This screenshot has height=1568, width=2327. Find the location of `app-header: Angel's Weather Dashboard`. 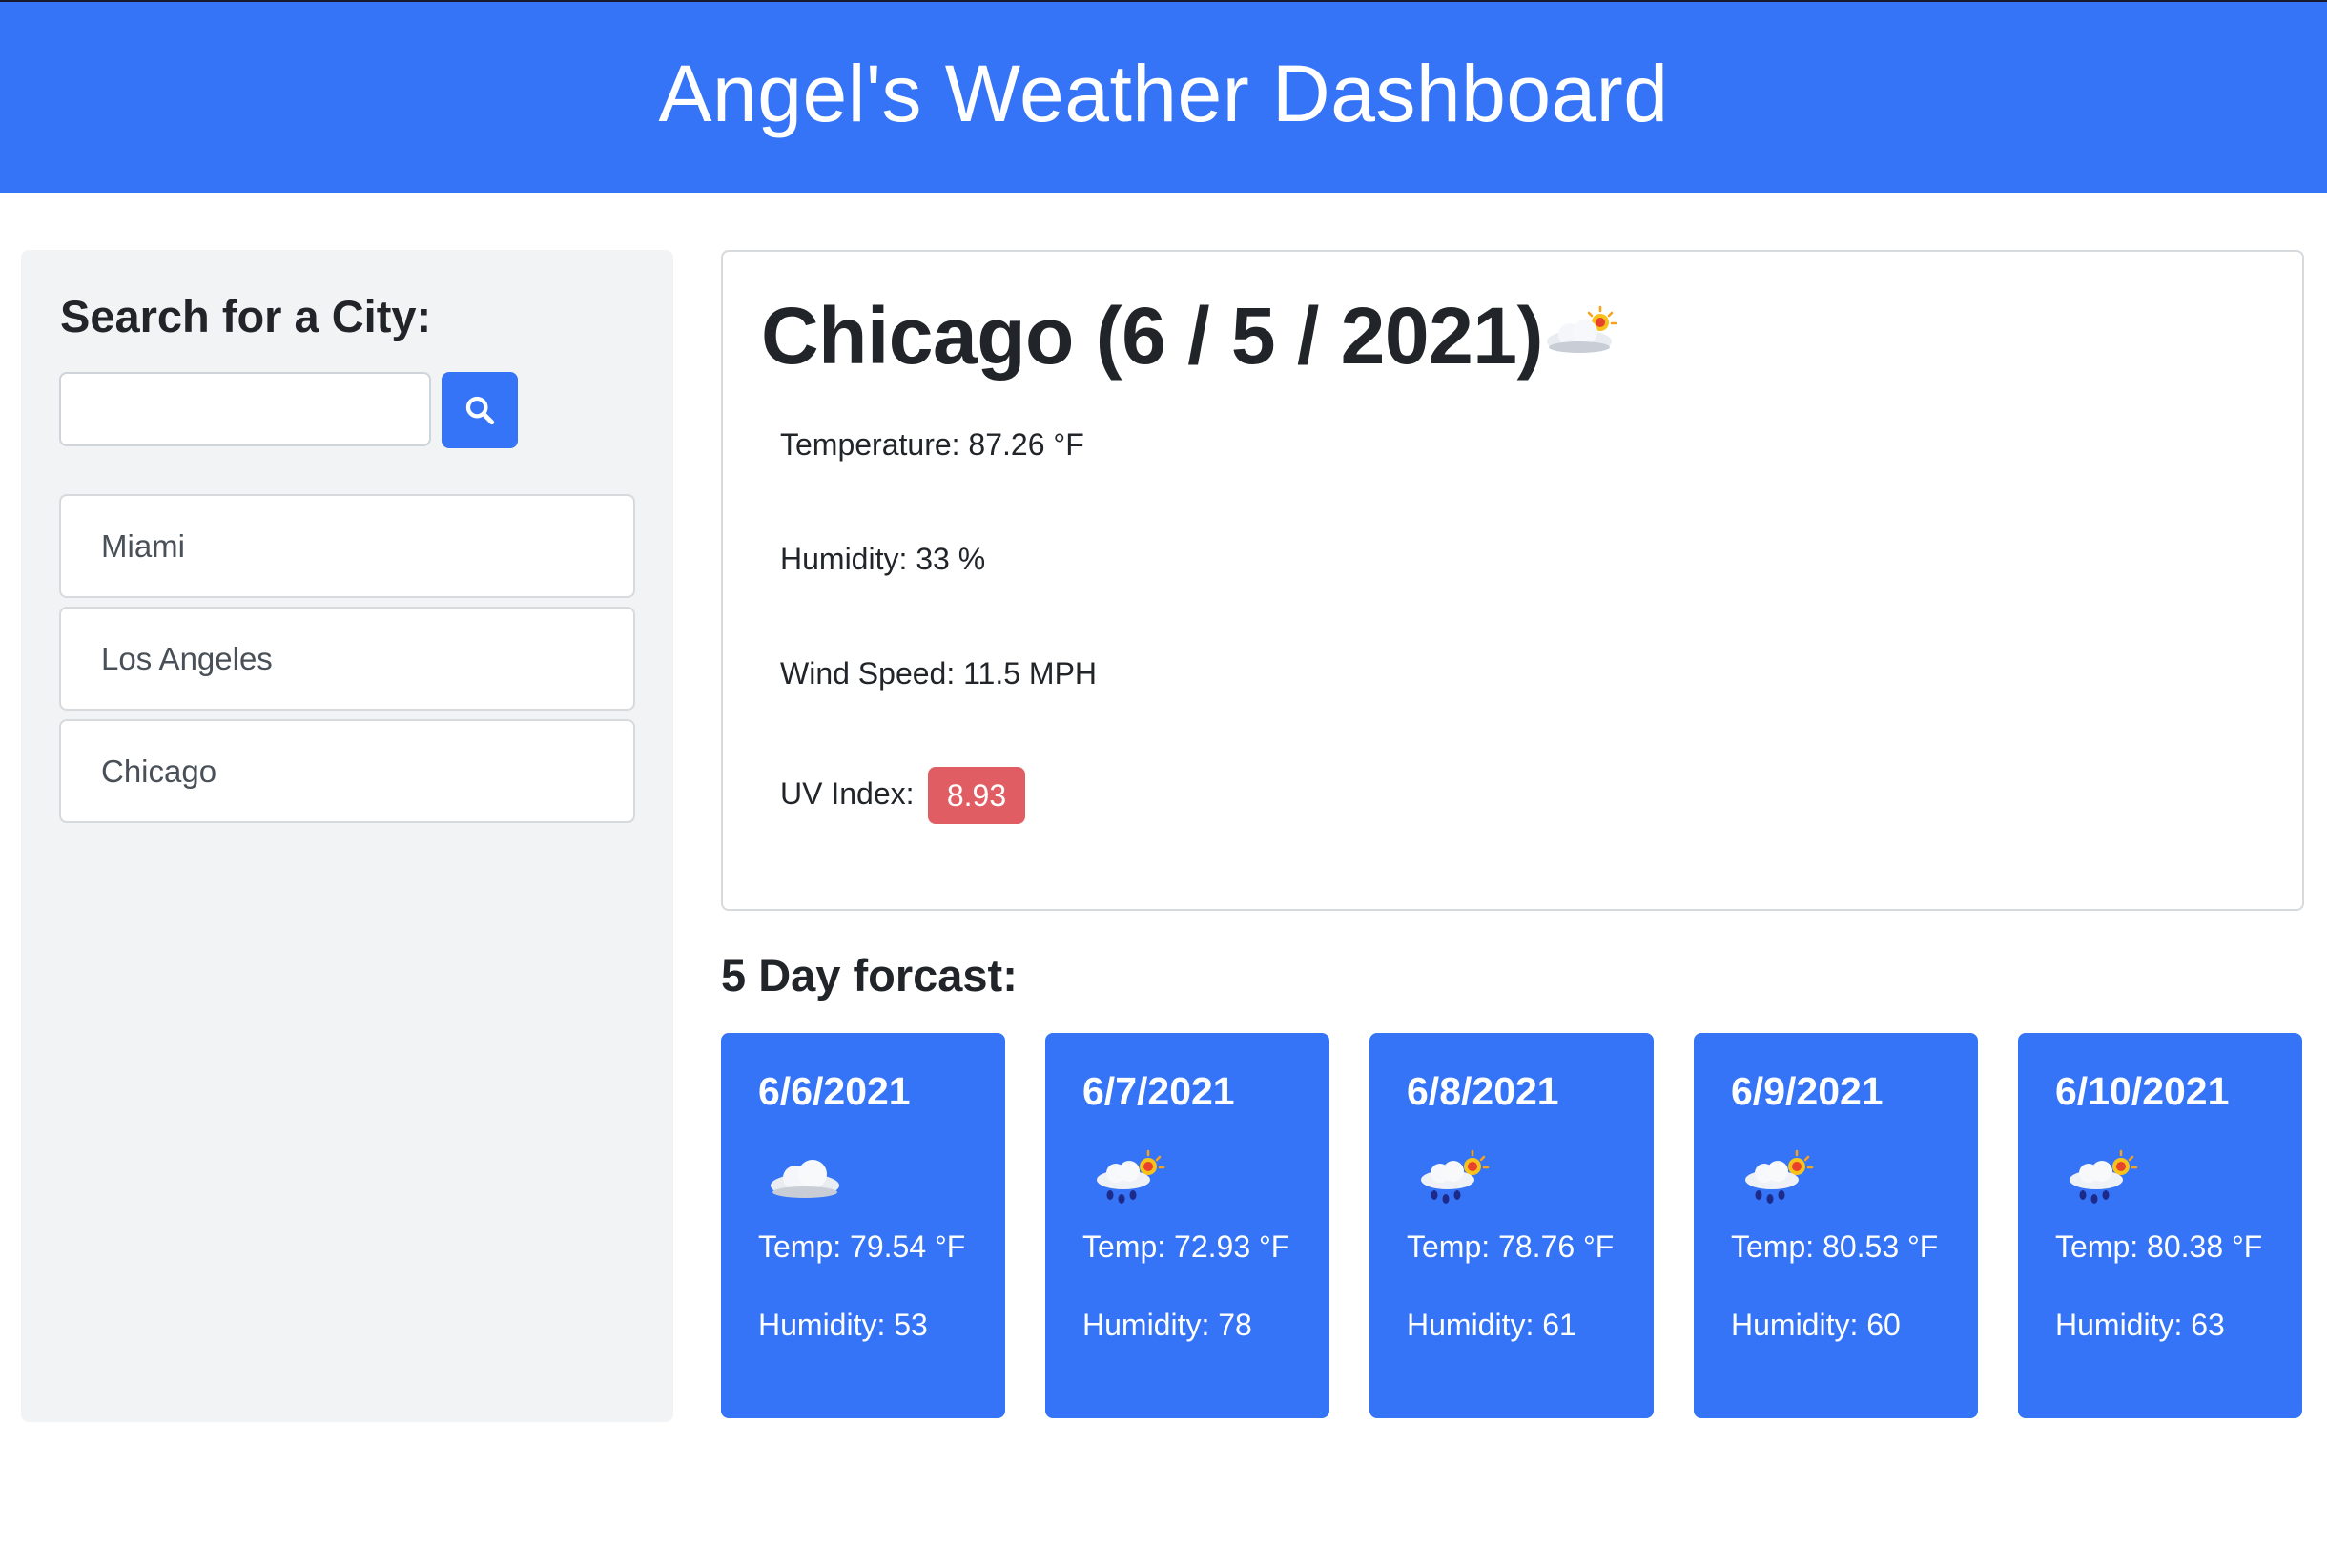

app-header: Angel's Weather Dashboard is located at coordinates (1163, 96).